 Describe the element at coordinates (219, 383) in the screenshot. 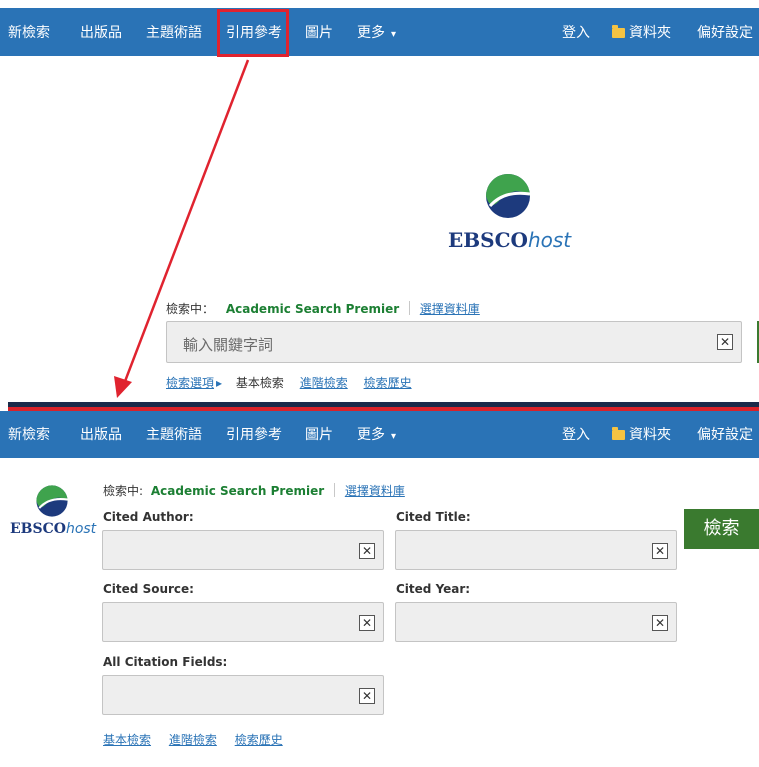

I see `caret-right-icon: ▸` at that location.